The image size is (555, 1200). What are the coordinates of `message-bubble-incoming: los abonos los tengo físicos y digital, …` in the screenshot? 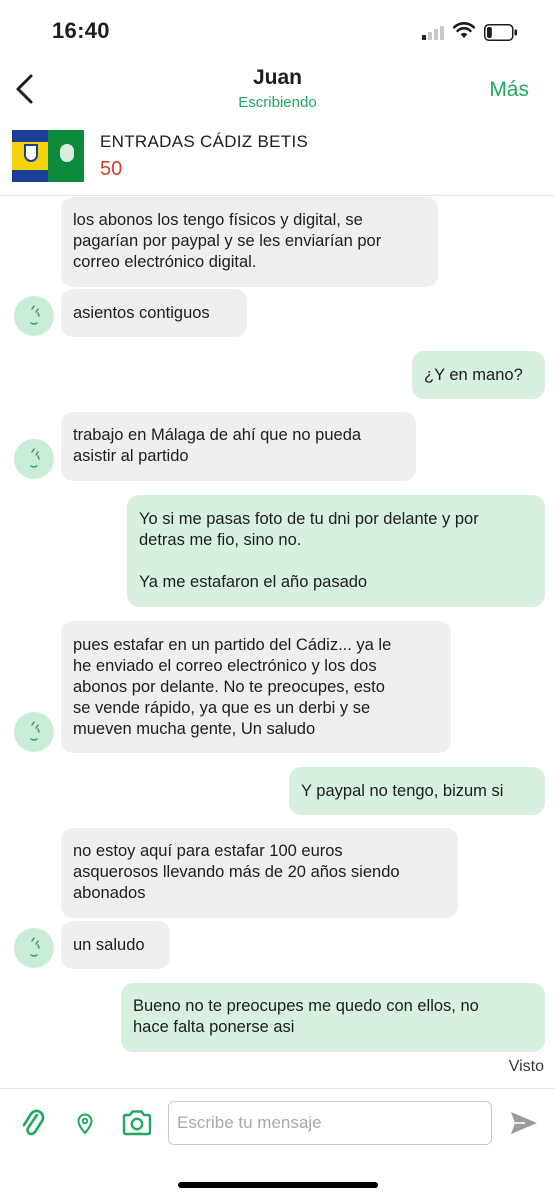 It's located at (249, 242).